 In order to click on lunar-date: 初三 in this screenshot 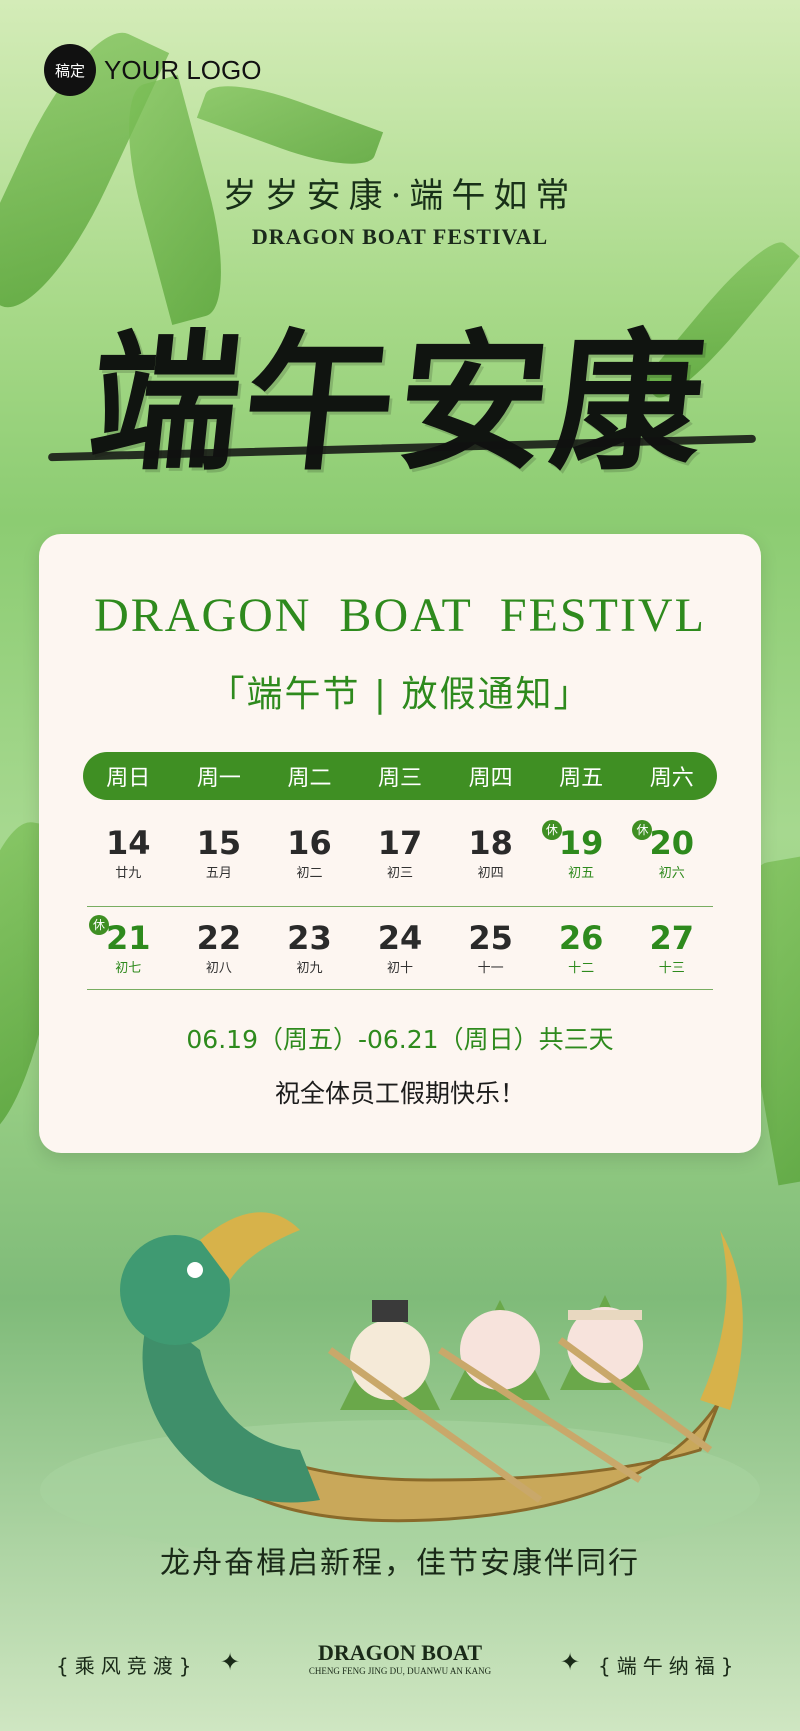, I will do `click(400, 873)`.